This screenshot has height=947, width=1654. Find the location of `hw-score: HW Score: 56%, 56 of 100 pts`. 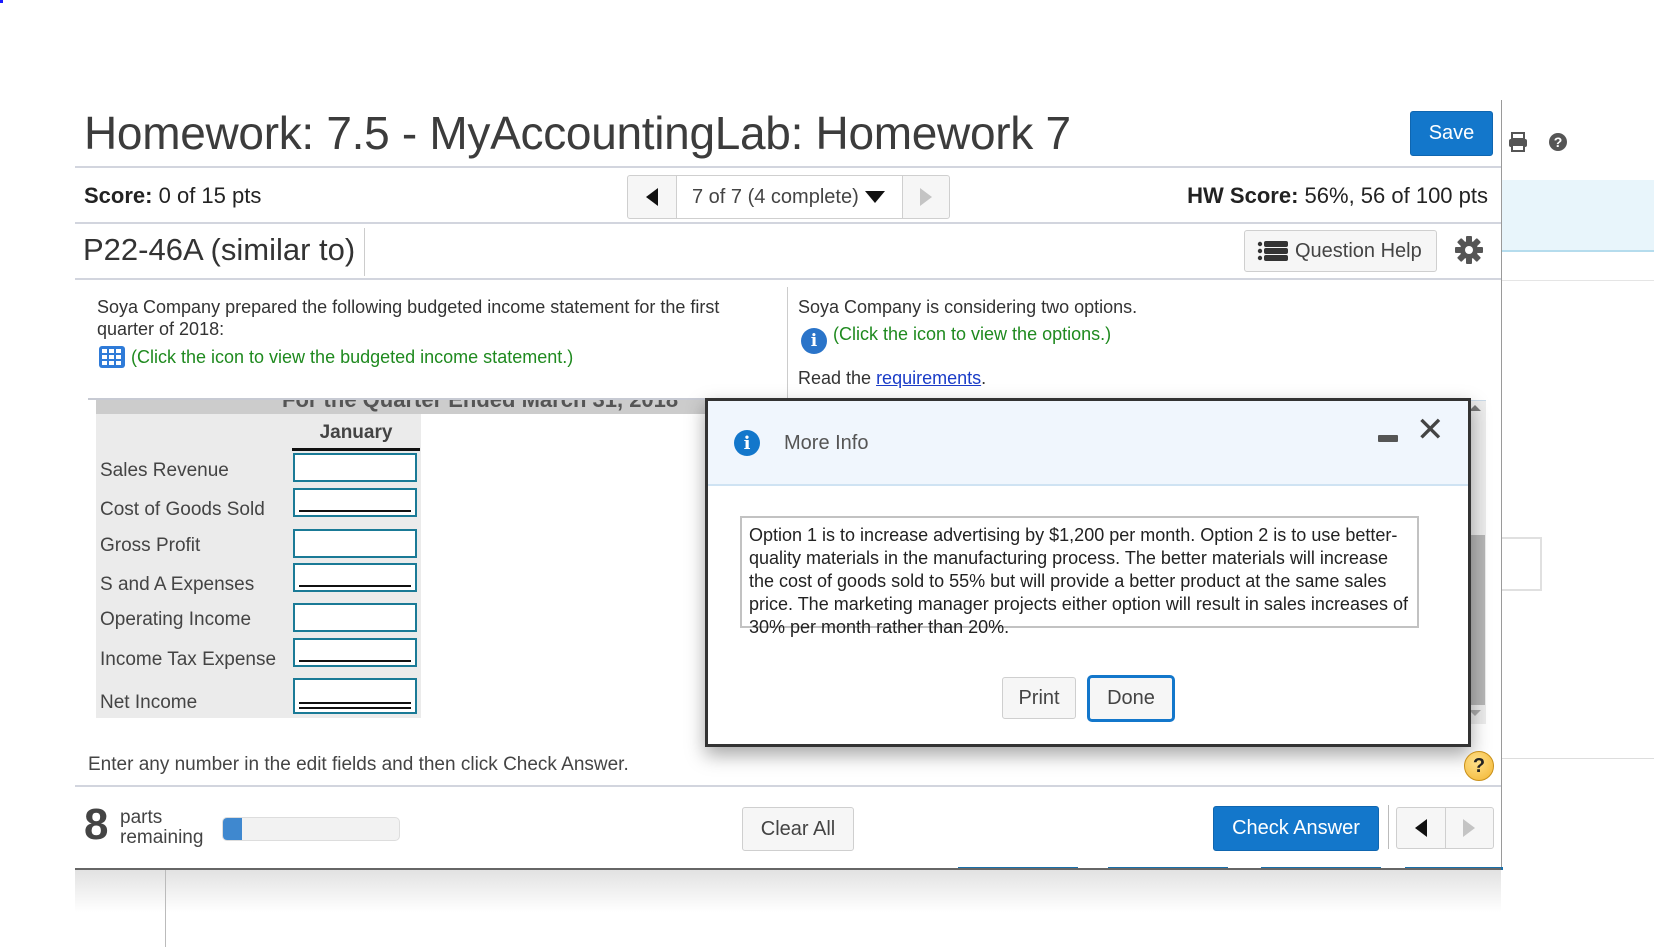

hw-score: HW Score: 56%, 56 of 100 pts is located at coordinates (1337, 196).